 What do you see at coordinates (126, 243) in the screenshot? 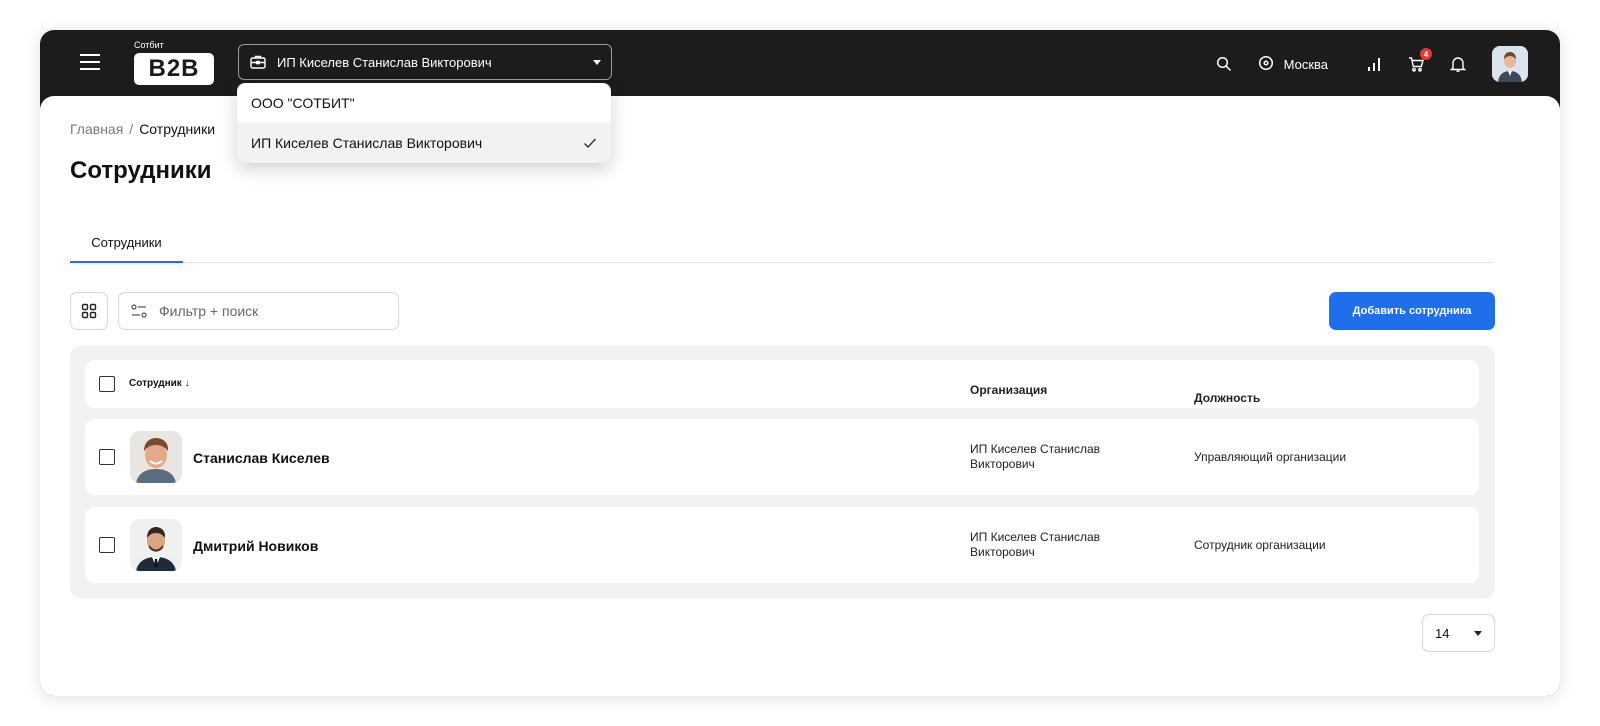
I see `tab-employees: Сотрудники` at bounding box center [126, 243].